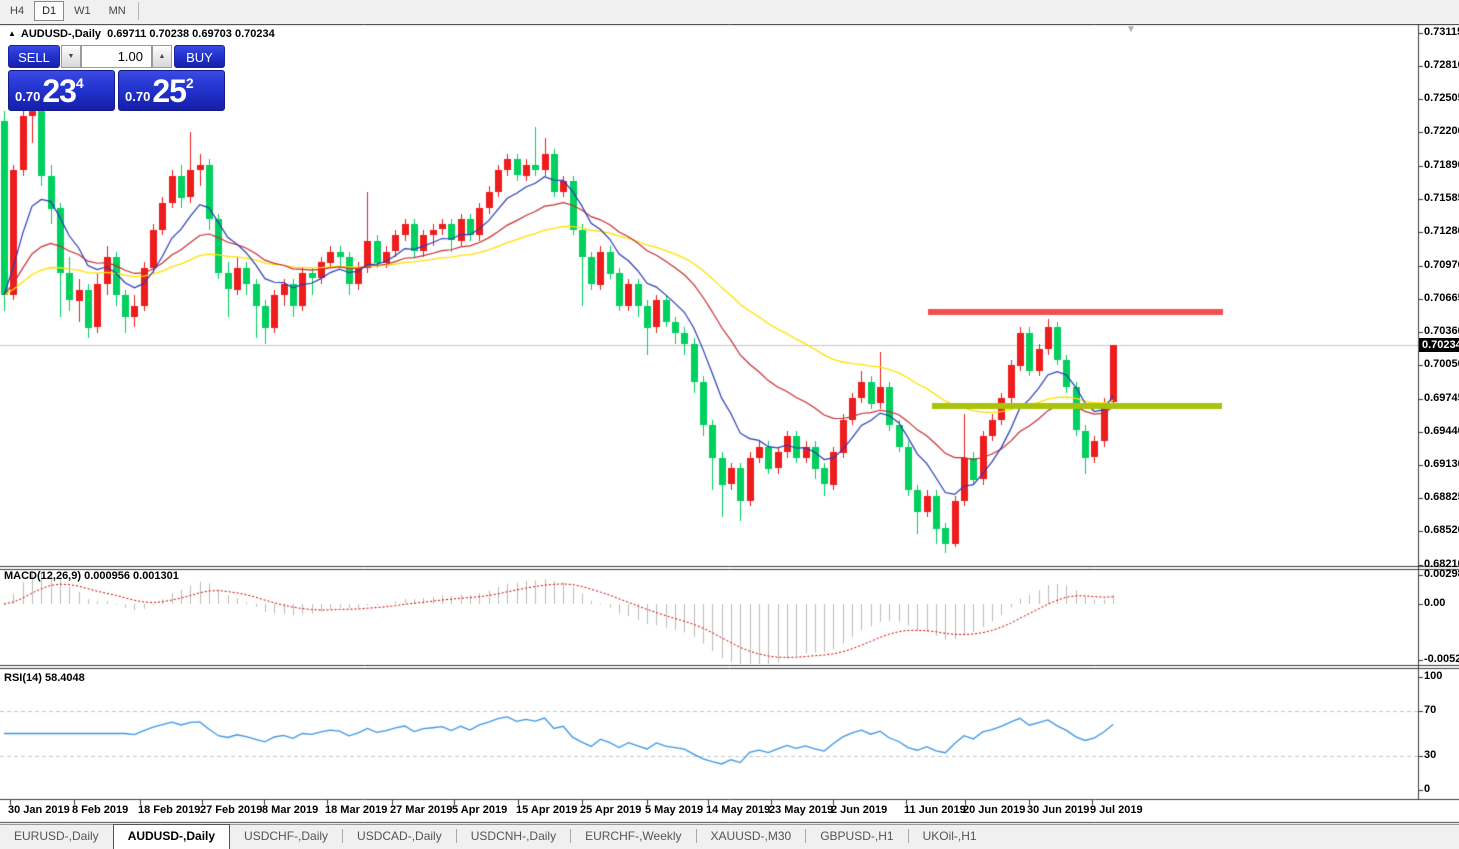 The image size is (1459, 849). Describe the element at coordinates (1441, 497) in the screenshot. I see `price-axis-label: 0.68825` at that location.